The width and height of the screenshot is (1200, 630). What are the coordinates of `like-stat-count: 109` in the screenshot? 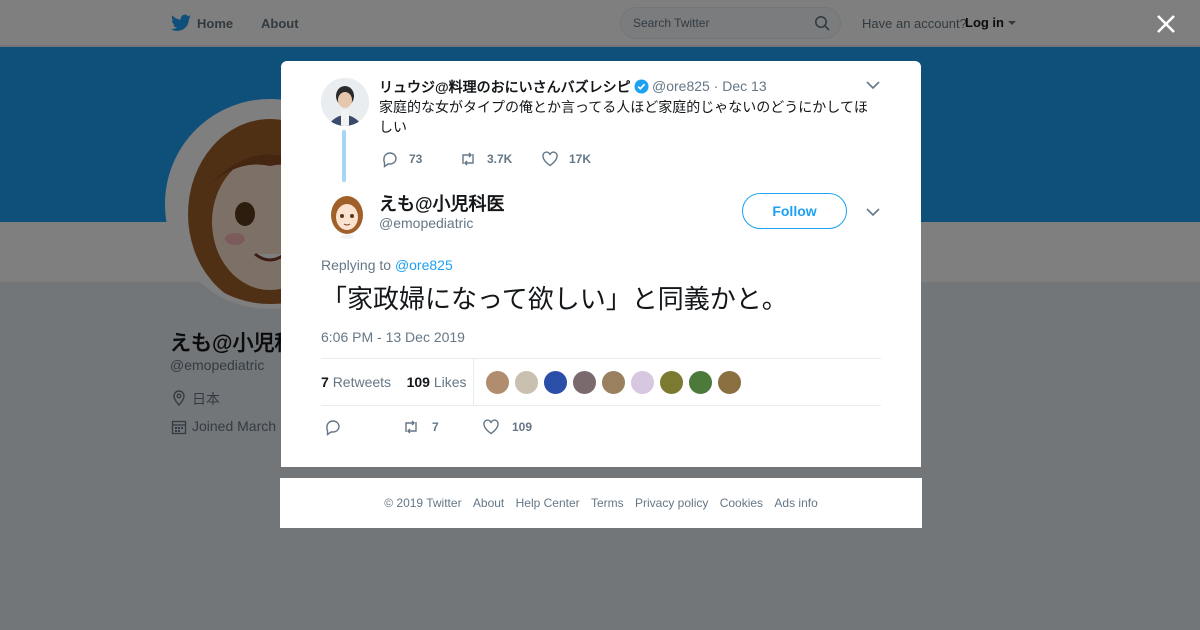 It's located at (418, 382).